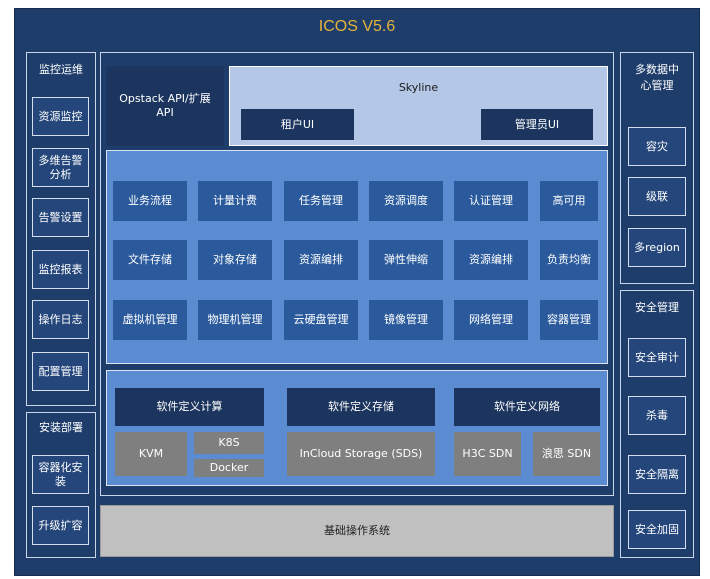 This screenshot has height=579, width=710. What do you see at coordinates (657, 247) in the screenshot?
I see `multi-region-item: 多region` at bounding box center [657, 247].